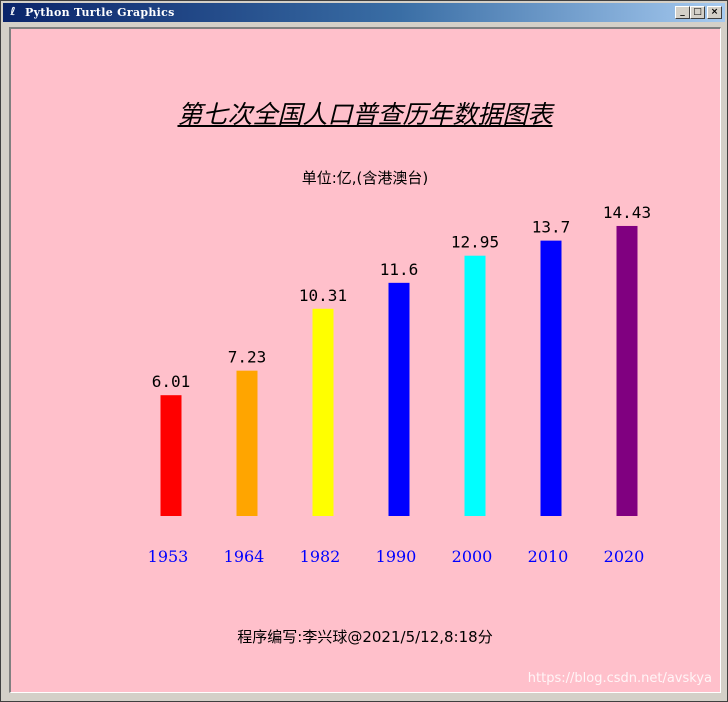  Describe the element at coordinates (475, 242) in the screenshot. I see `value-label-2000: 12.95` at that location.